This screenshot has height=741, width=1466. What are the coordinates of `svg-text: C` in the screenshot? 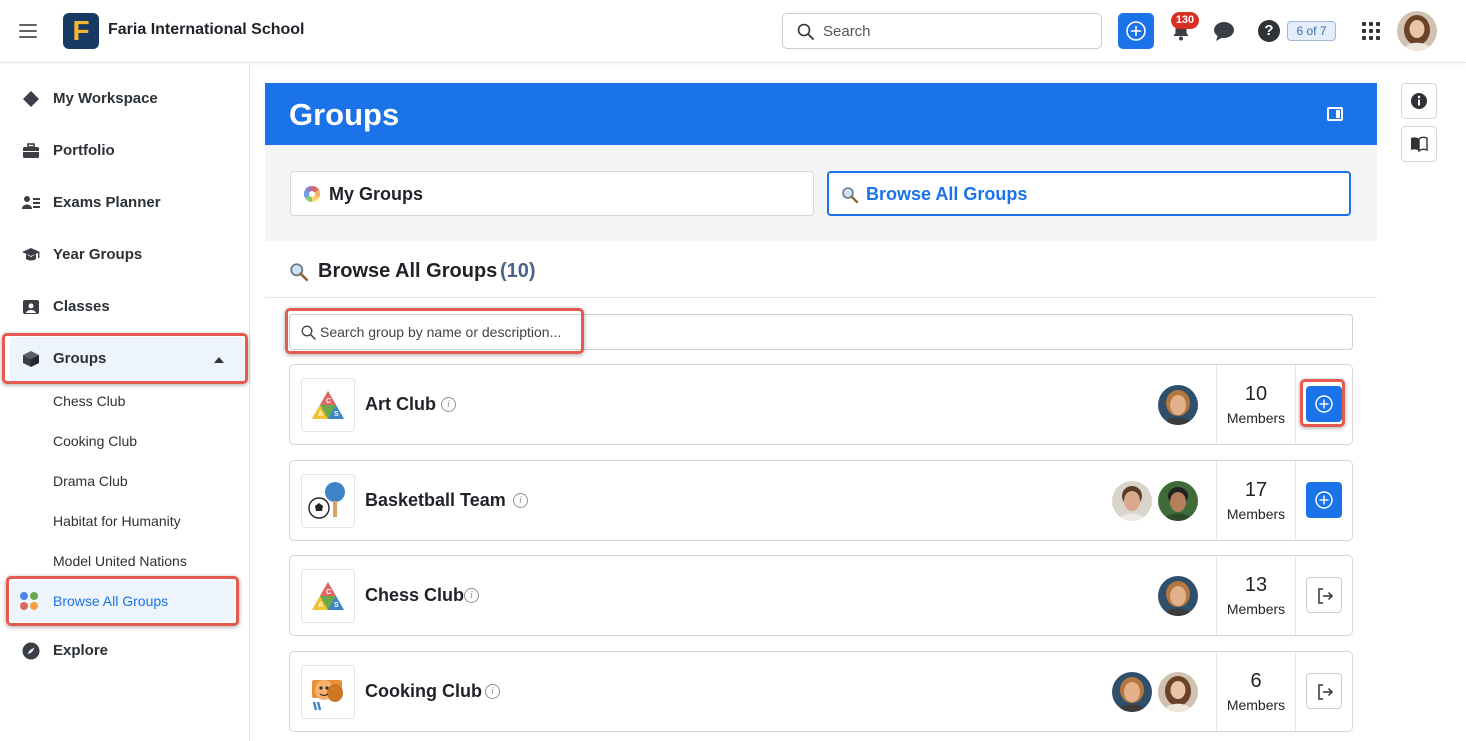 It's located at (328, 401).